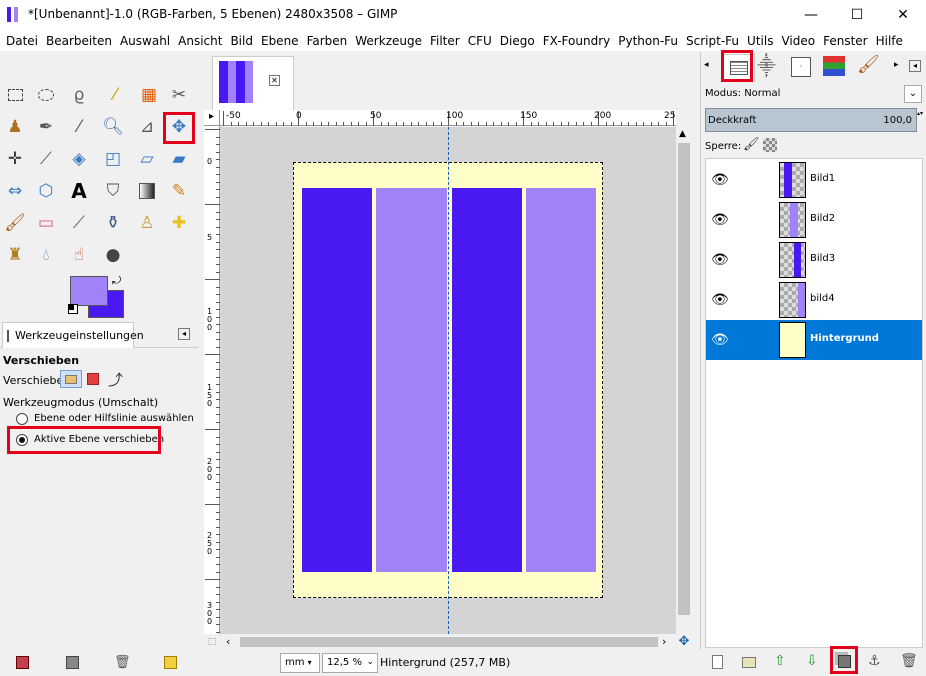 The image size is (926, 676). What do you see at coordinates (664, 641) in the screenshot?
I see `scroll-right-icon: ›` at bounding box center [664, 641].